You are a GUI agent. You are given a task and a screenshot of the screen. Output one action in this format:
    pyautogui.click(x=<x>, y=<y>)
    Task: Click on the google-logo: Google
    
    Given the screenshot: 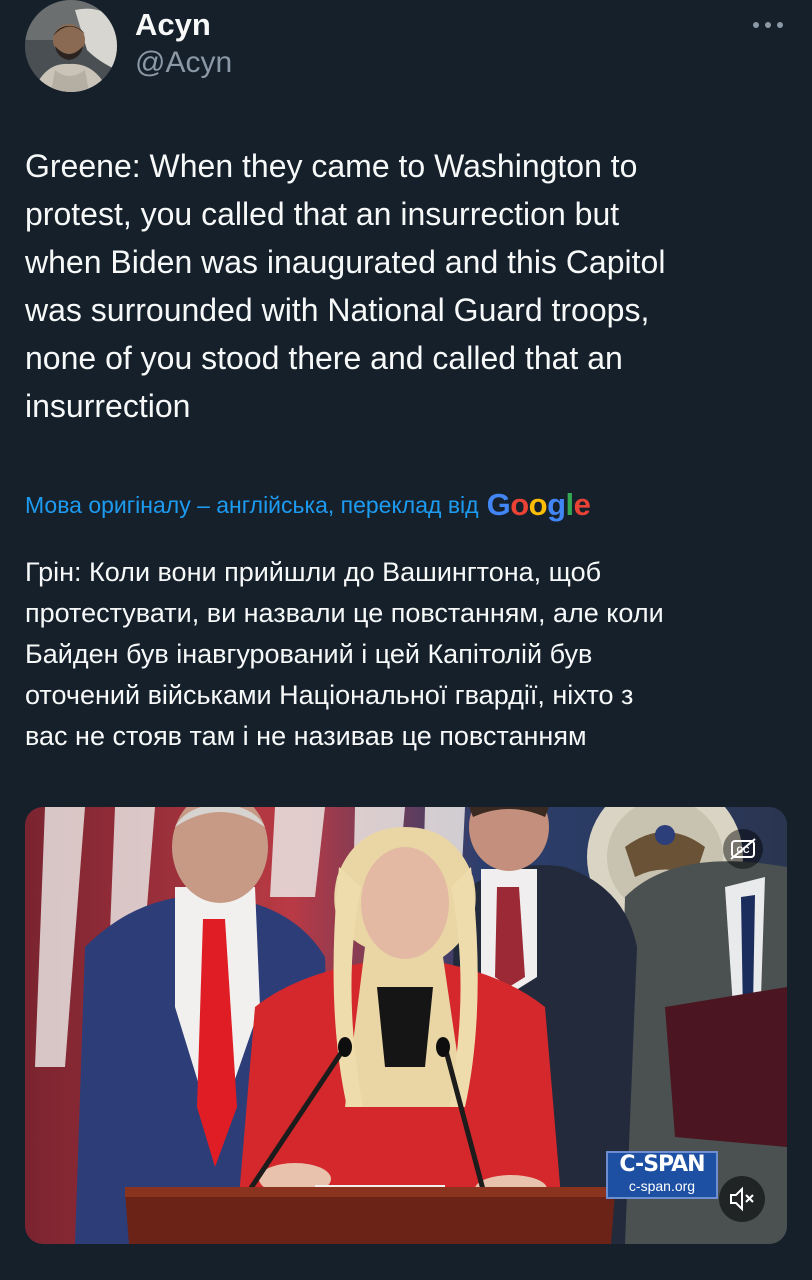 What is the action you would take?
    pyautogui.click(x=539, y=505)
    